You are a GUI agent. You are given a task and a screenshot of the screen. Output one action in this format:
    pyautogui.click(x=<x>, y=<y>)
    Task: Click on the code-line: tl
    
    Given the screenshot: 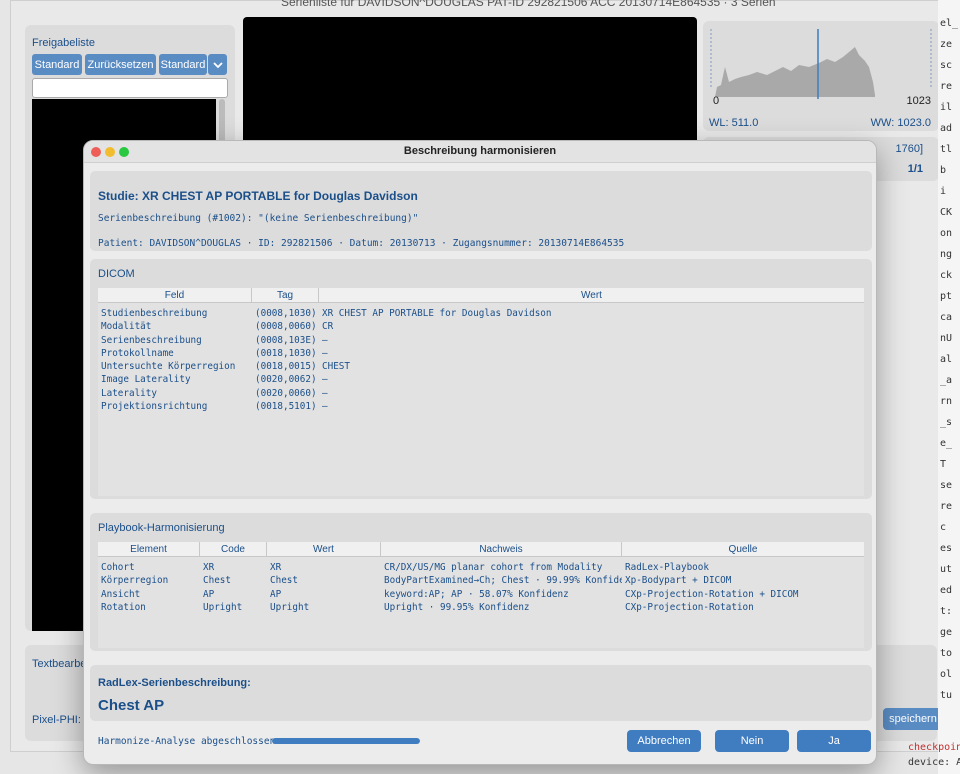 What is the action you would take?
    pyautogui.click(x=946, y=149)
    